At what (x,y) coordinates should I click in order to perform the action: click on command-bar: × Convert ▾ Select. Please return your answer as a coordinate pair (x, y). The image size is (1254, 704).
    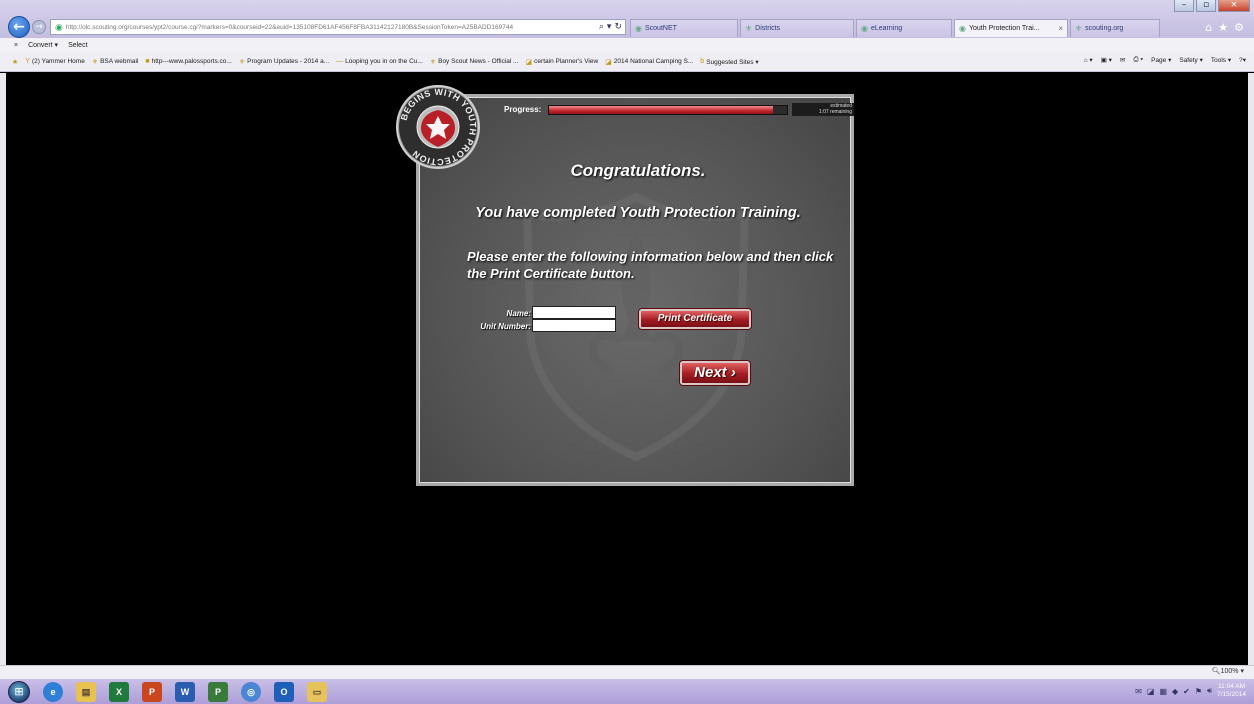
    Looking at the image, I should click on (627, 45).